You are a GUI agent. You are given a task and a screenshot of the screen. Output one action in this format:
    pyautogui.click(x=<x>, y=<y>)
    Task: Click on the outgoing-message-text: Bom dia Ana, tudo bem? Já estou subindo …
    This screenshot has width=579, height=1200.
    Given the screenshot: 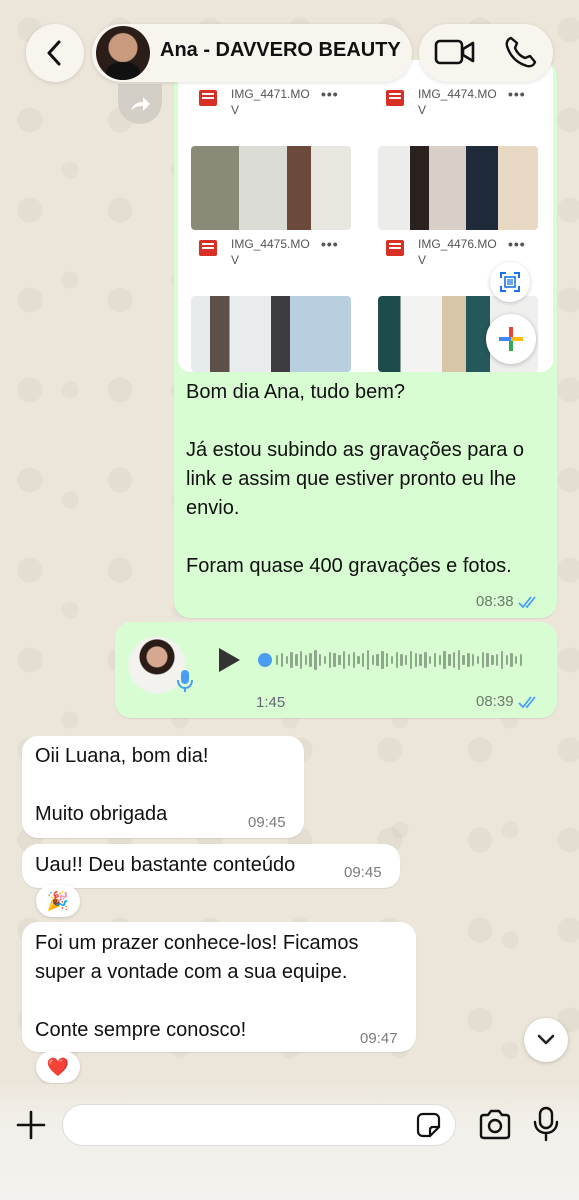 What is the action you would take?
    pyautogui.click(x=366, y=479)
    